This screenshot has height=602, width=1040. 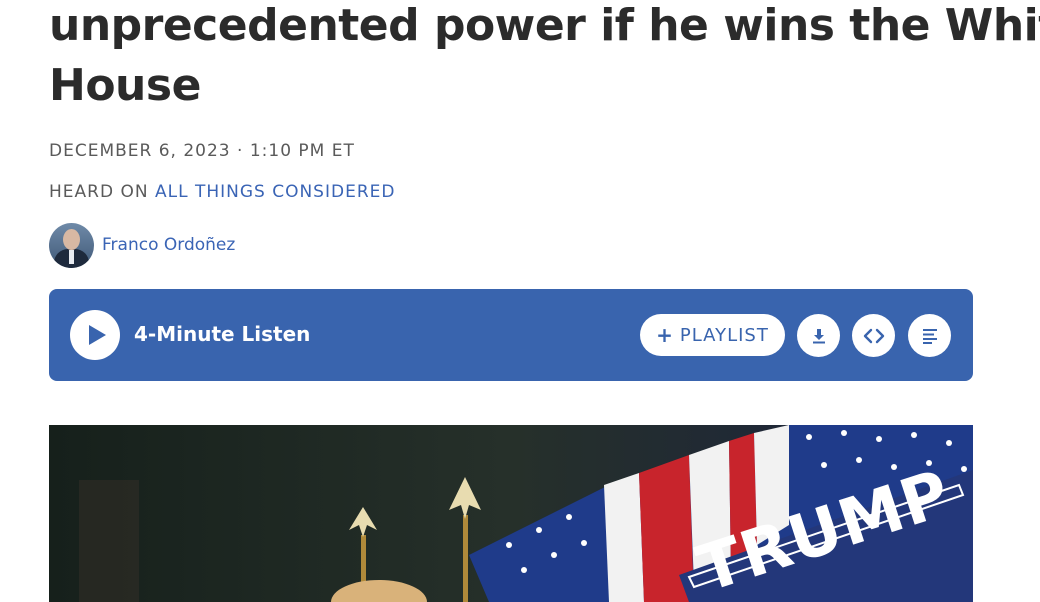 What do you see at coordinates (202, 151) in the screenshot?
I see `dateline: DECEMBER 6, 2023 · 1:10 PM ET` at bounding box center [202, 151].